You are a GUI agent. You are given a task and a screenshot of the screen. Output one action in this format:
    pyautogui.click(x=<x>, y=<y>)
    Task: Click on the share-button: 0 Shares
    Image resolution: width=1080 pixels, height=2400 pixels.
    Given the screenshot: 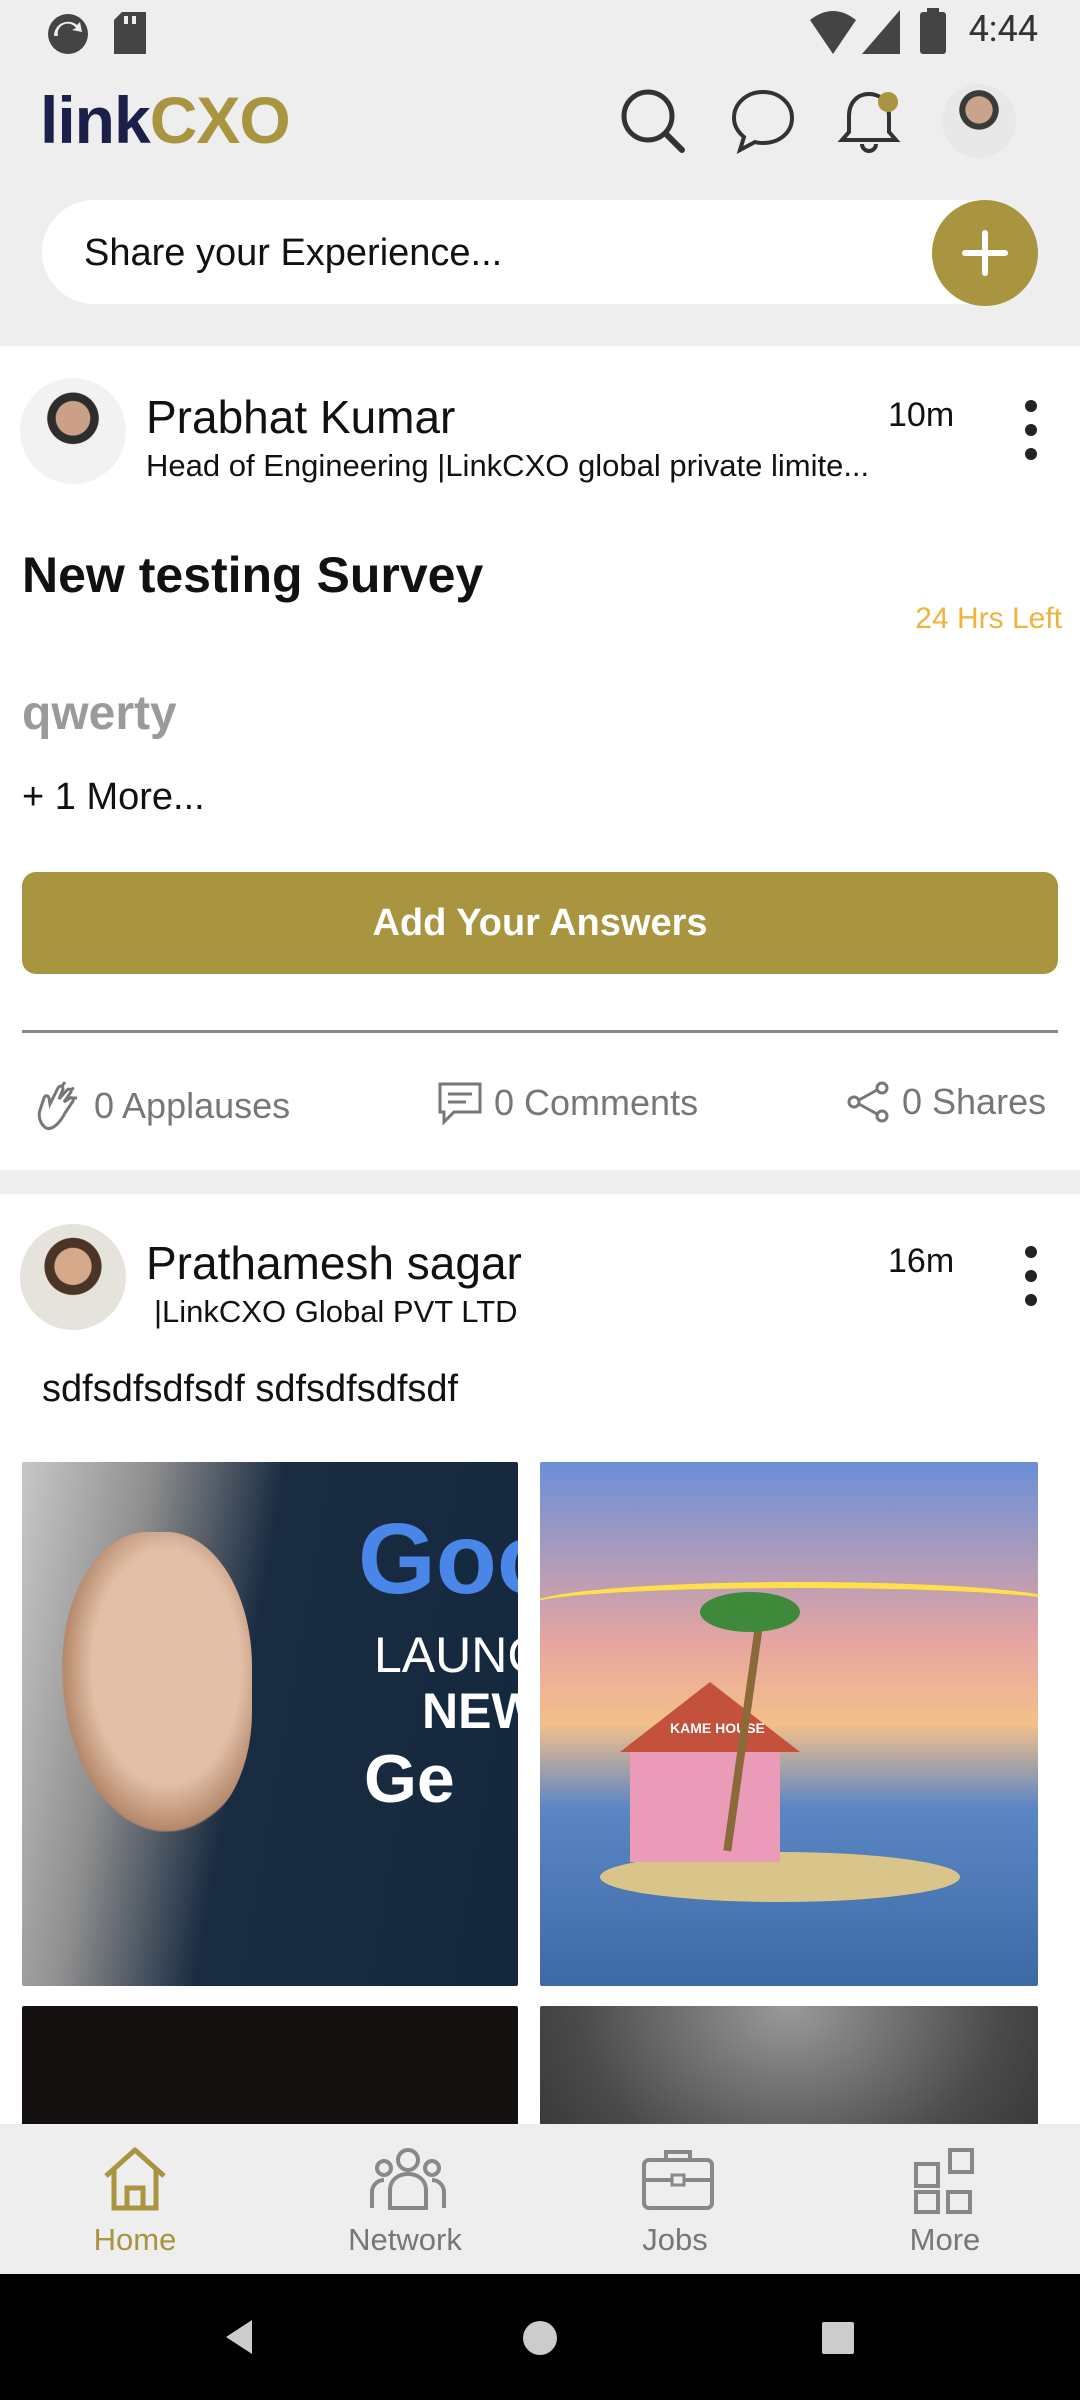 What is the action you would take?
    pyautogui.click(x=946, y=1102)
    